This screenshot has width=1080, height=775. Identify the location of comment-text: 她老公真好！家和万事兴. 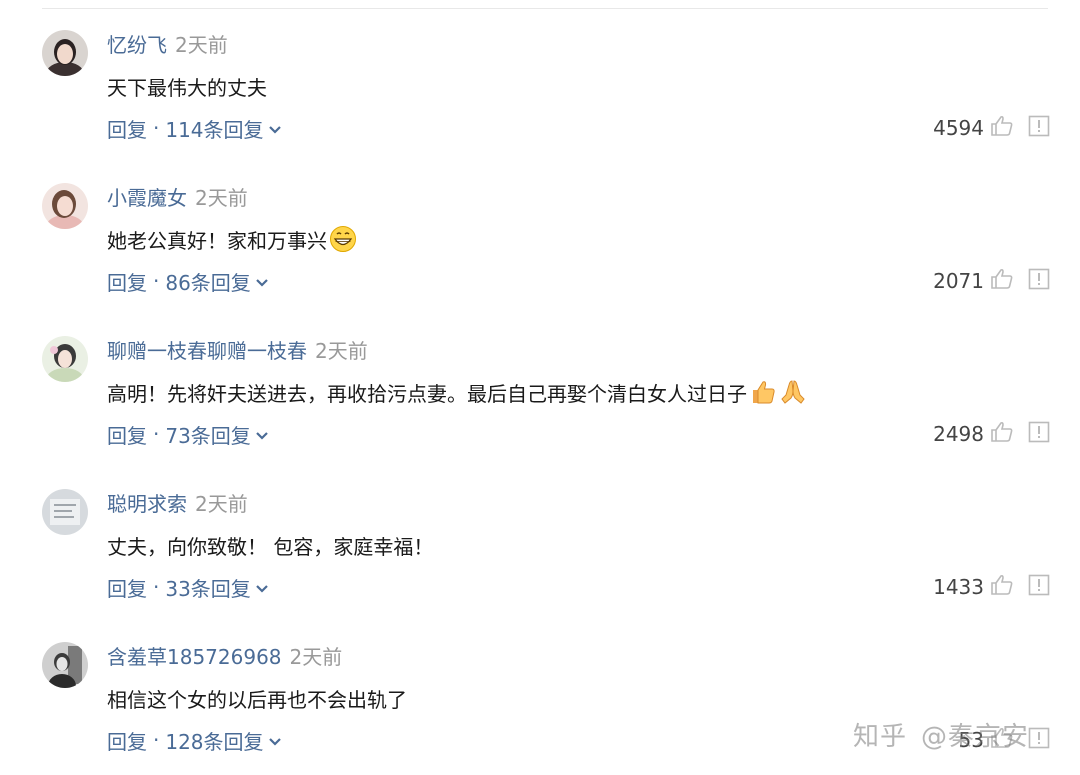
(217, 240).